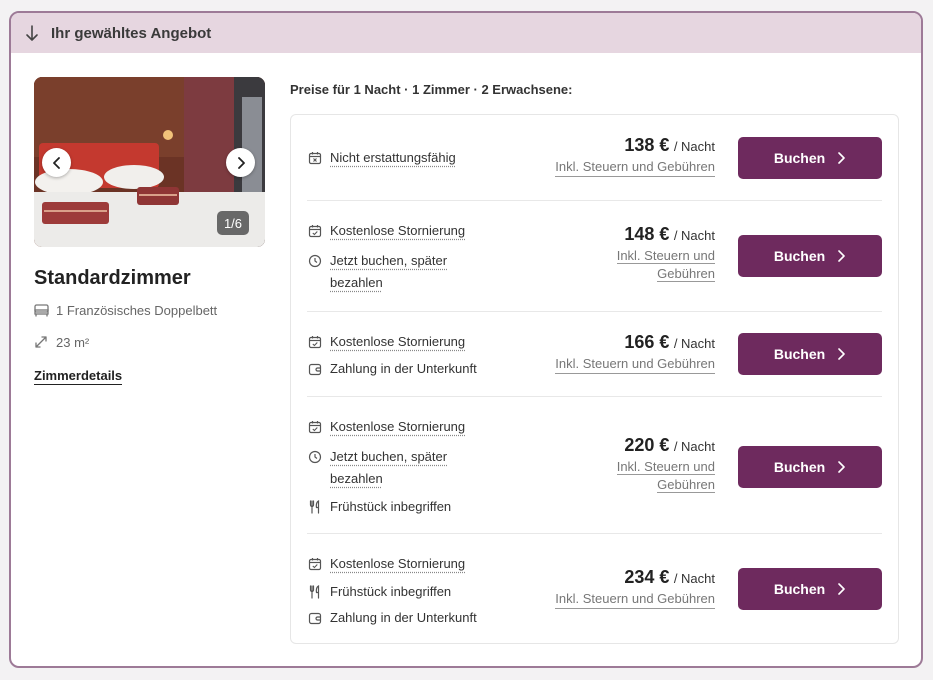 The height and width of the screenshot is (680, 933). What do you see at coordinates (32, 33) in the screenshot?
I see `arrow-down-icon` at bounding box center [32, 33].